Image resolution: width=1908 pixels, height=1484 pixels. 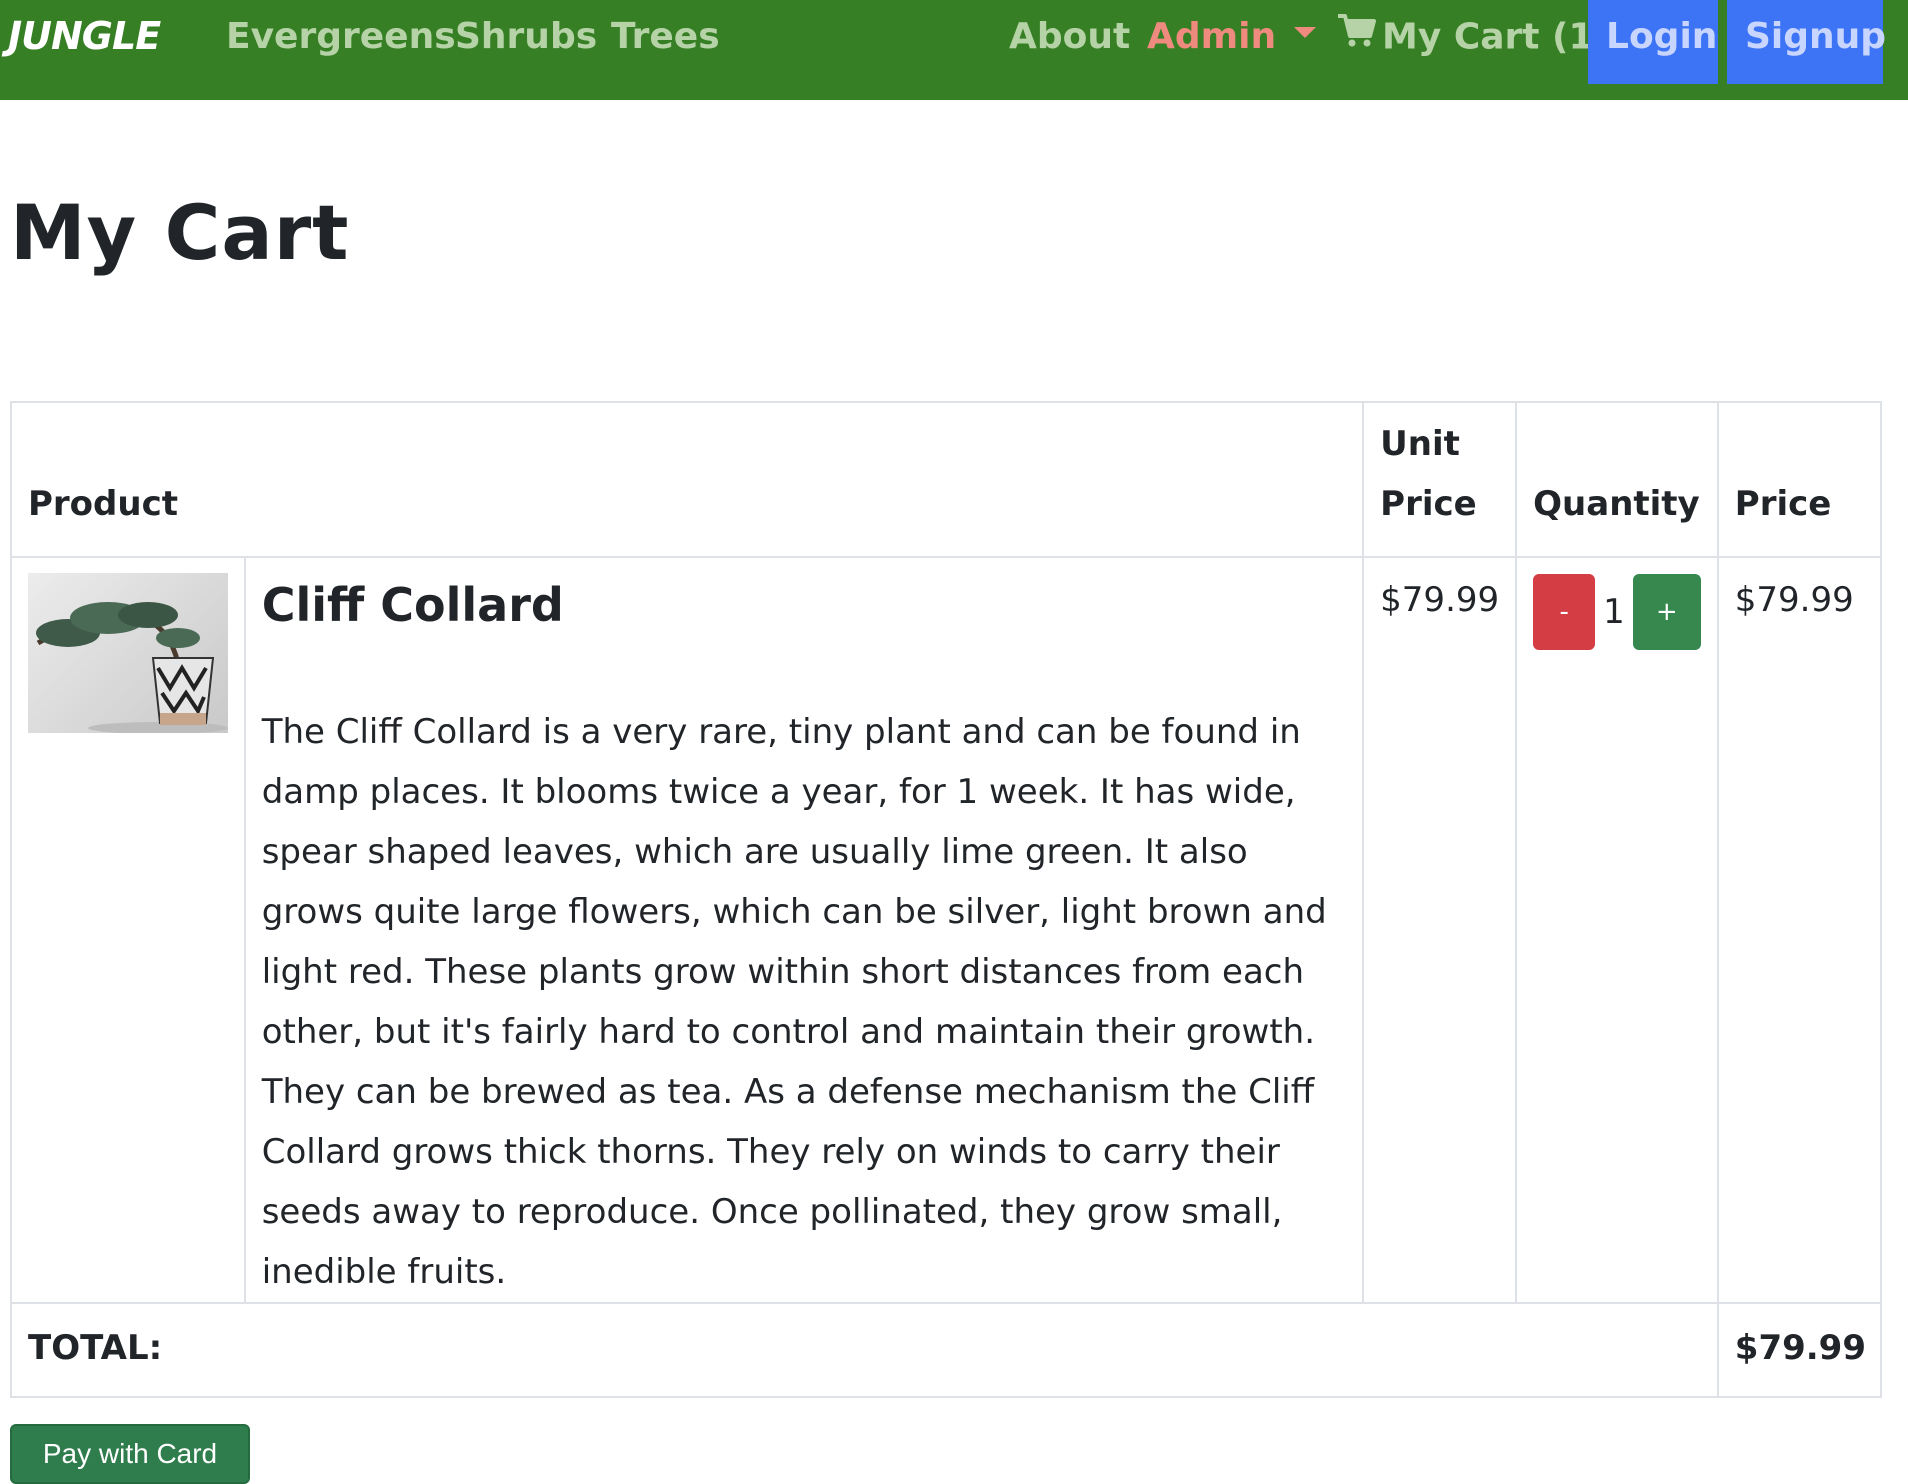 What do you see at coordinates (1564, 612) in the screenshot?
I see `decrease-quantity-button: -` at bounding box center [1564, 612].